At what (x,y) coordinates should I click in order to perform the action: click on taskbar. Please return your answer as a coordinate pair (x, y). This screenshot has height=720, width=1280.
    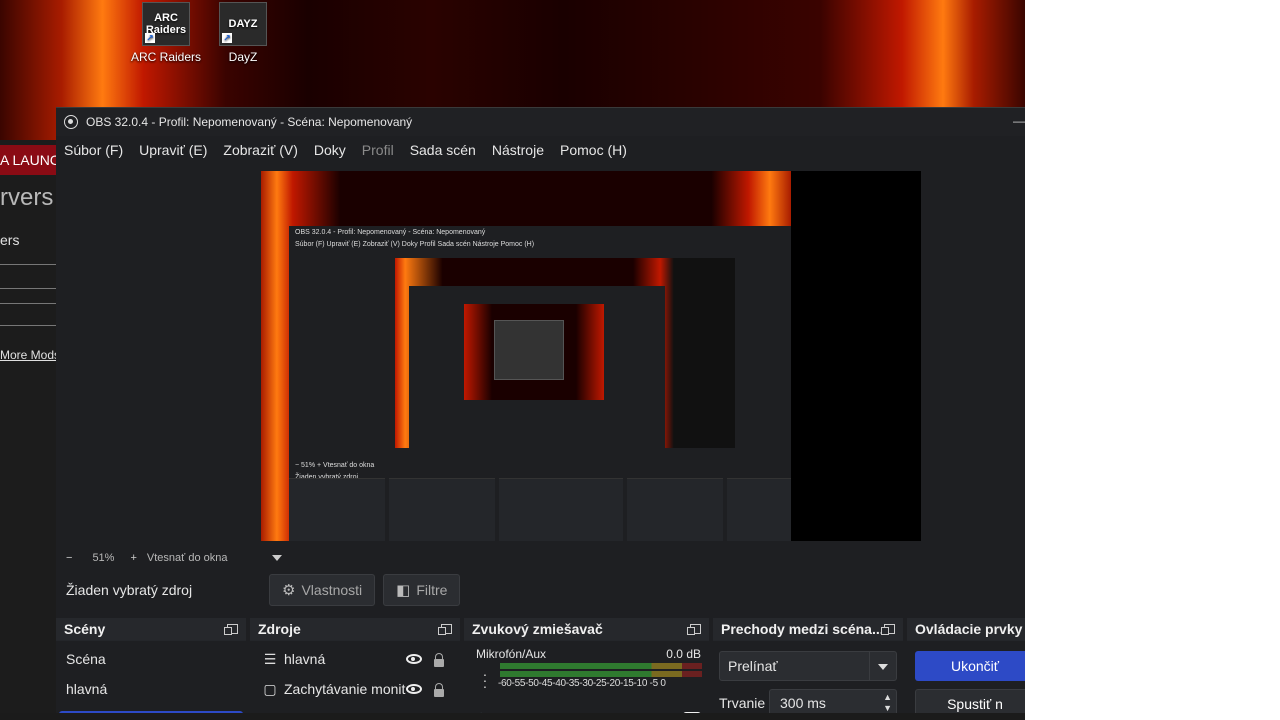
    Looking at the image, I should click on (512, 716).